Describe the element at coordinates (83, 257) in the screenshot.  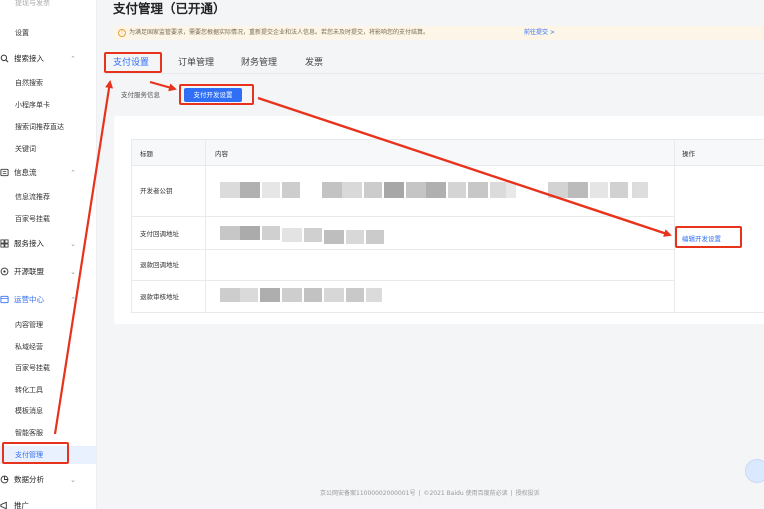
I see `arrow-sidebar-to-tab` at that location.